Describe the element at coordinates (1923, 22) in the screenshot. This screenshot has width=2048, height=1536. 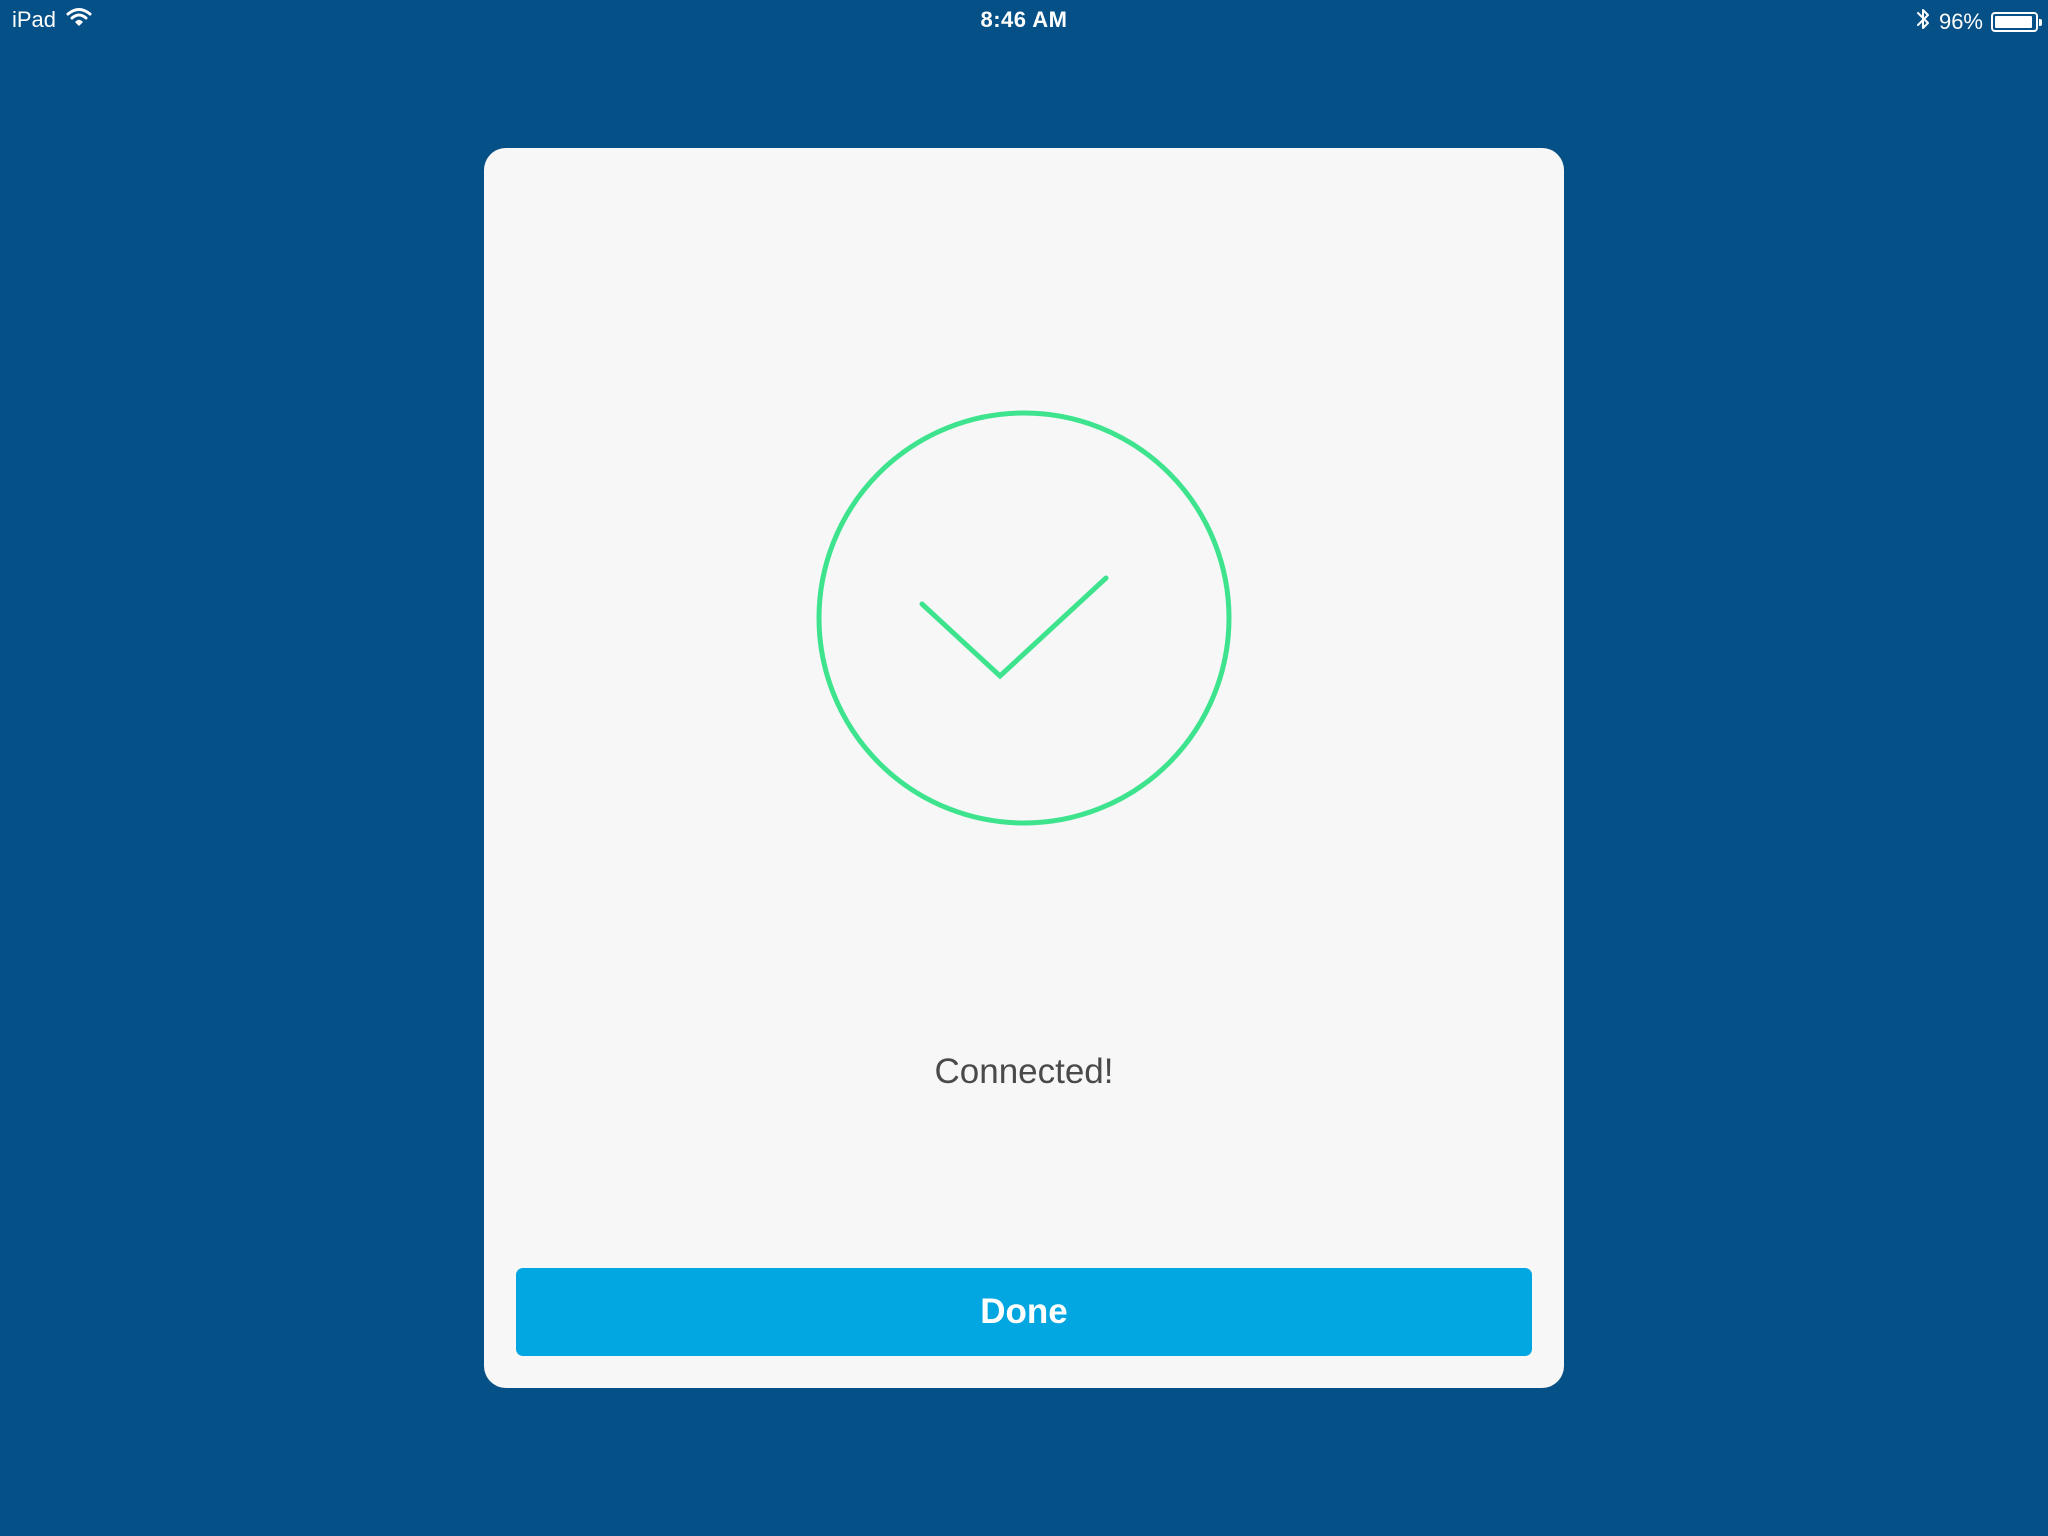
I see `bluetooth-icon` at that location.